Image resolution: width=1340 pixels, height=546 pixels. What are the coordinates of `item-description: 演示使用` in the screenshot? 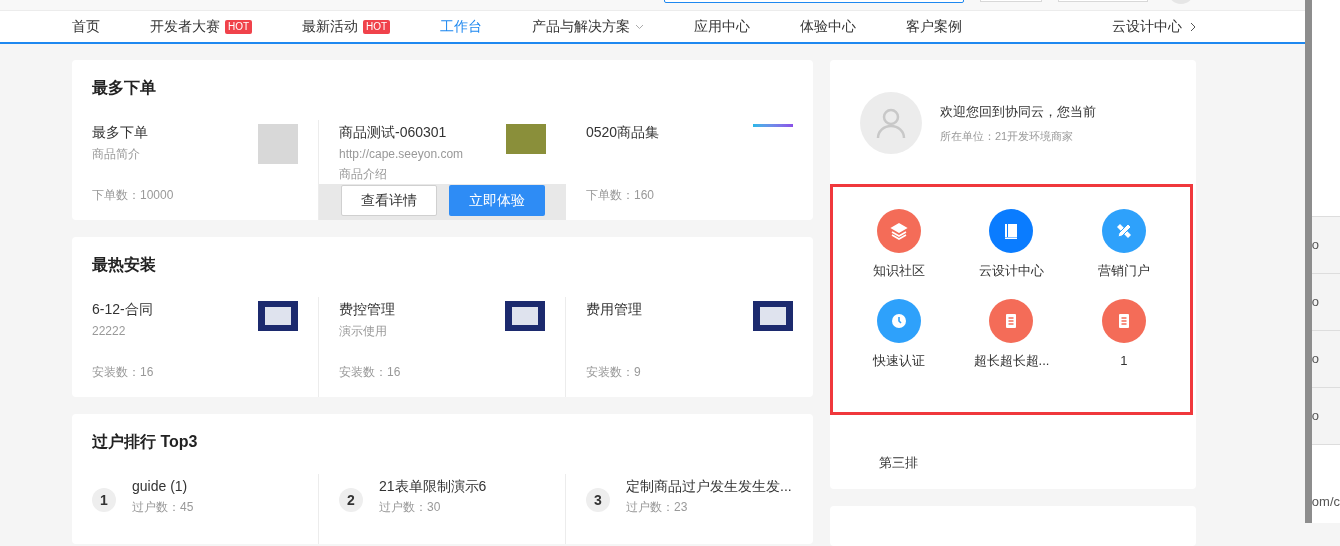 It's located at (363, 331).